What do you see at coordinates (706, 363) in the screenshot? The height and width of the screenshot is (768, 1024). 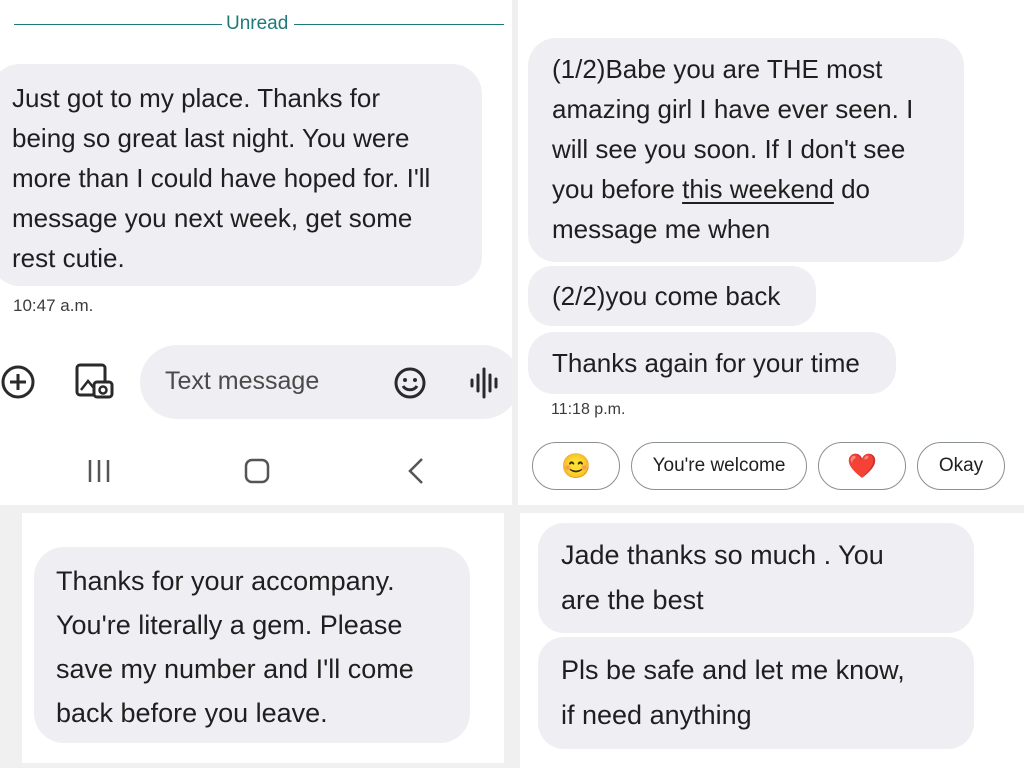 I see `message-text: Thanks again for your time` at bounding box center [706, 363].